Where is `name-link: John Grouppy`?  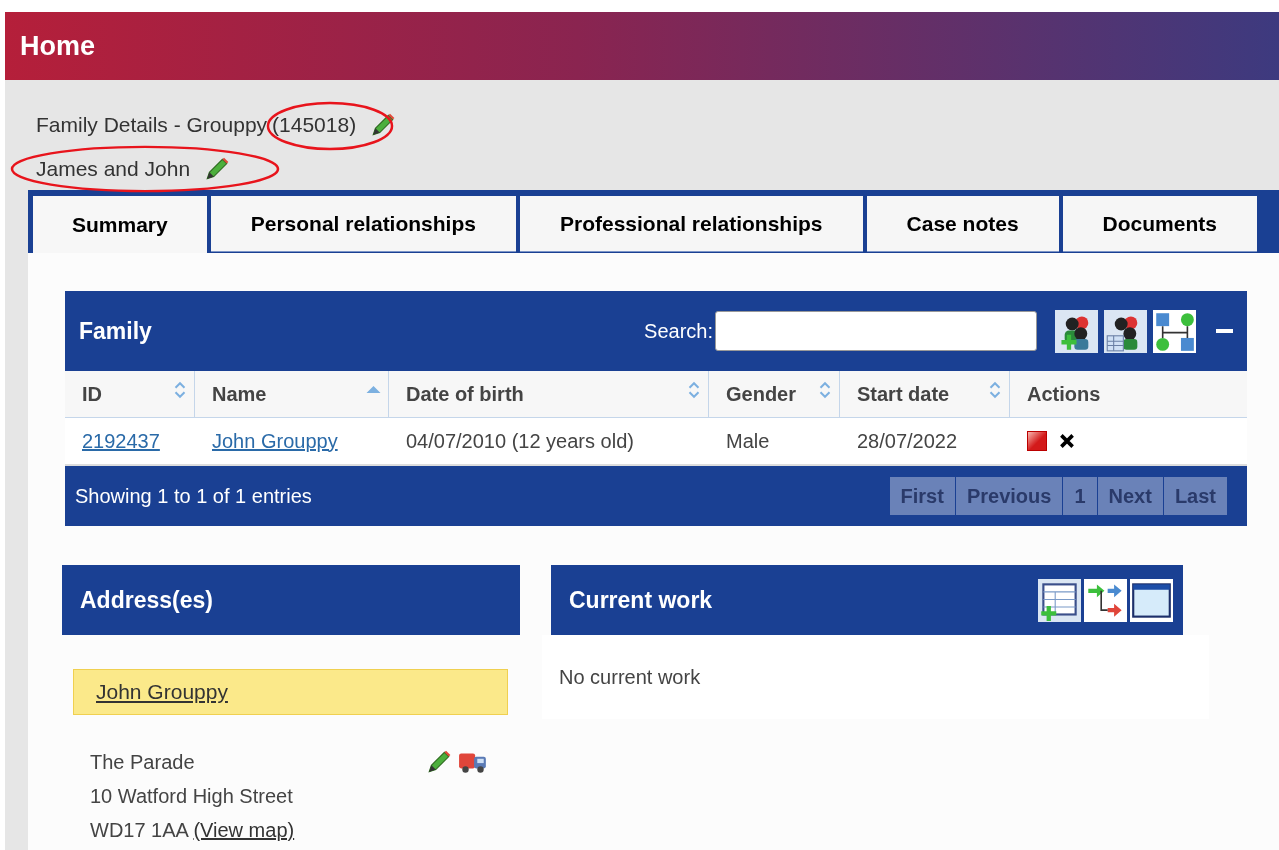 name-link: John Grouppy is located at coordinates (275, 441).